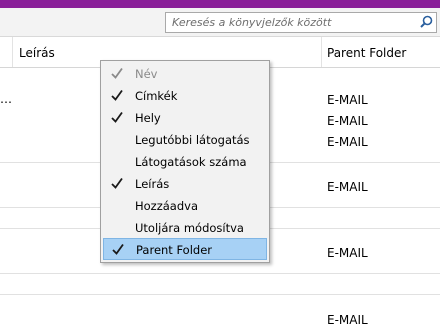 The image size is (440, 335). I want to click on window-accent-bar, so click(220, 4).